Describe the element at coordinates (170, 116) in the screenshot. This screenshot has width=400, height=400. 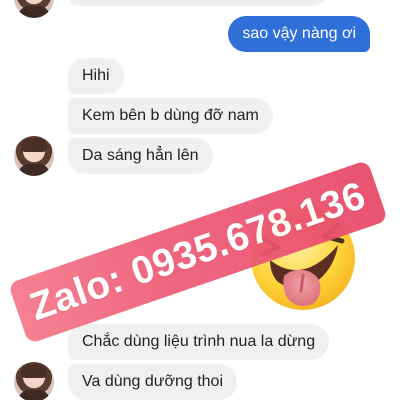
I see `incoming-message: Kem bên b dùng đỡ nam` at that location.